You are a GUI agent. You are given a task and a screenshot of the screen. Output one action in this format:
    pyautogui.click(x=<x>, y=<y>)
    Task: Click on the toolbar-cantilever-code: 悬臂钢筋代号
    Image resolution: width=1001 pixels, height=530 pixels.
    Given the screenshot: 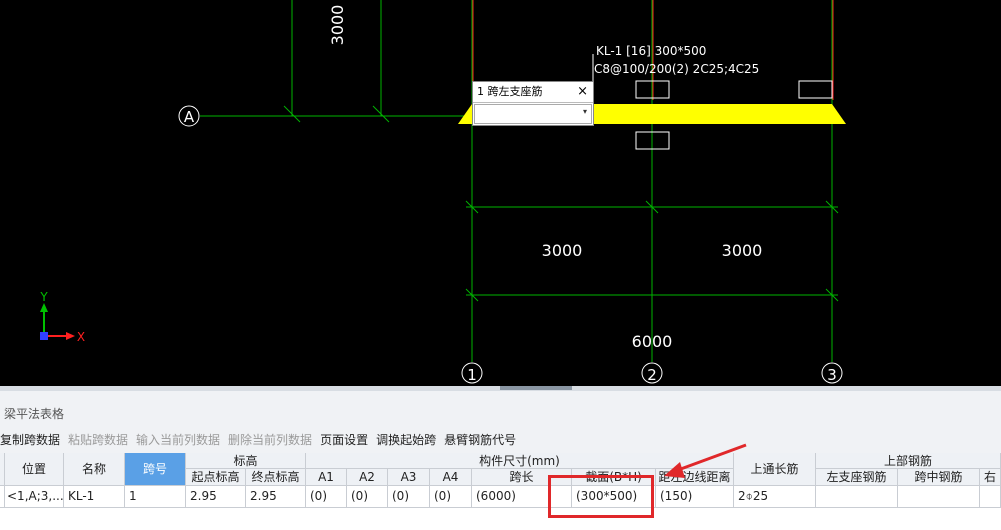 What is the action you would take?
    pyautogui.click(x=480, y=440)
    